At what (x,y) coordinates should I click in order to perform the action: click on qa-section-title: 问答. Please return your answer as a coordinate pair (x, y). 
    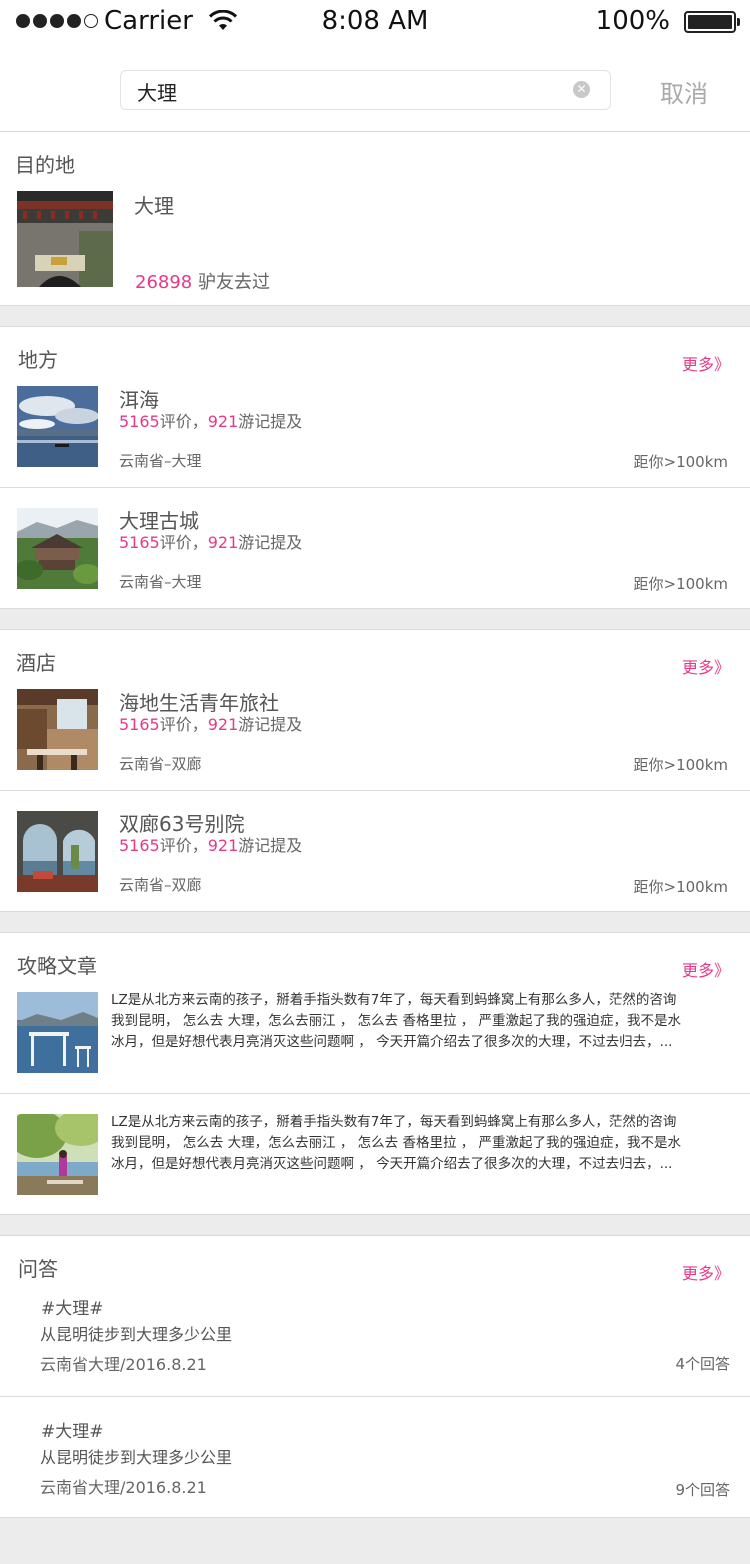
    Looking at the image, I should click on (38, 1269).